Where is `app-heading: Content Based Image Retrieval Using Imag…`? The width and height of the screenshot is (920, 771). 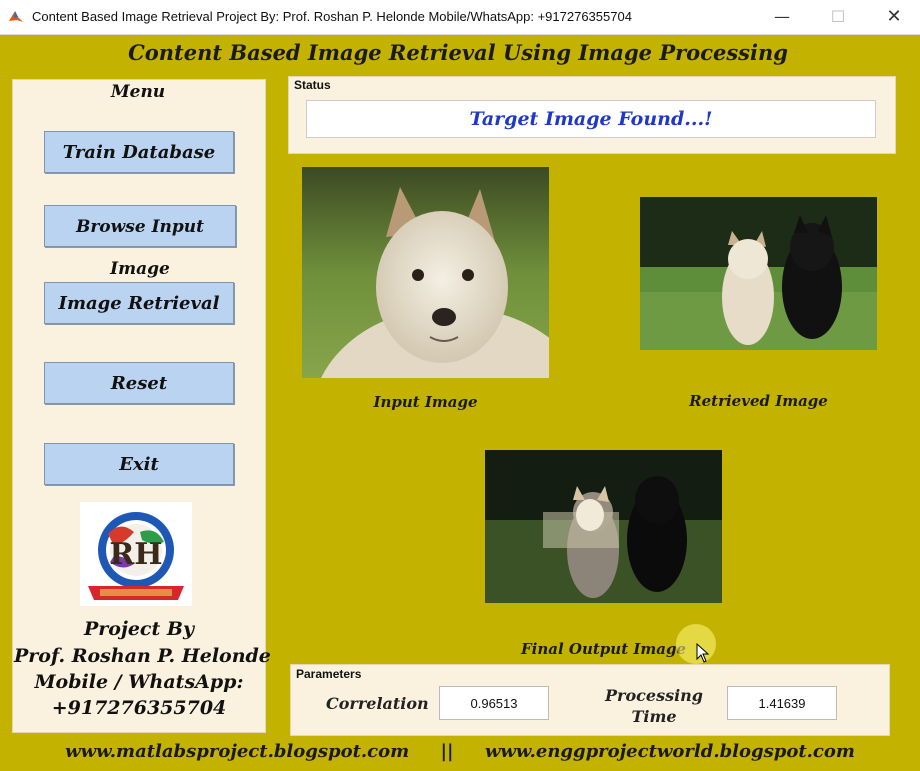 app-heading: Content Based Image Retrieval Using Imag… is located at coordinates (458, 52).